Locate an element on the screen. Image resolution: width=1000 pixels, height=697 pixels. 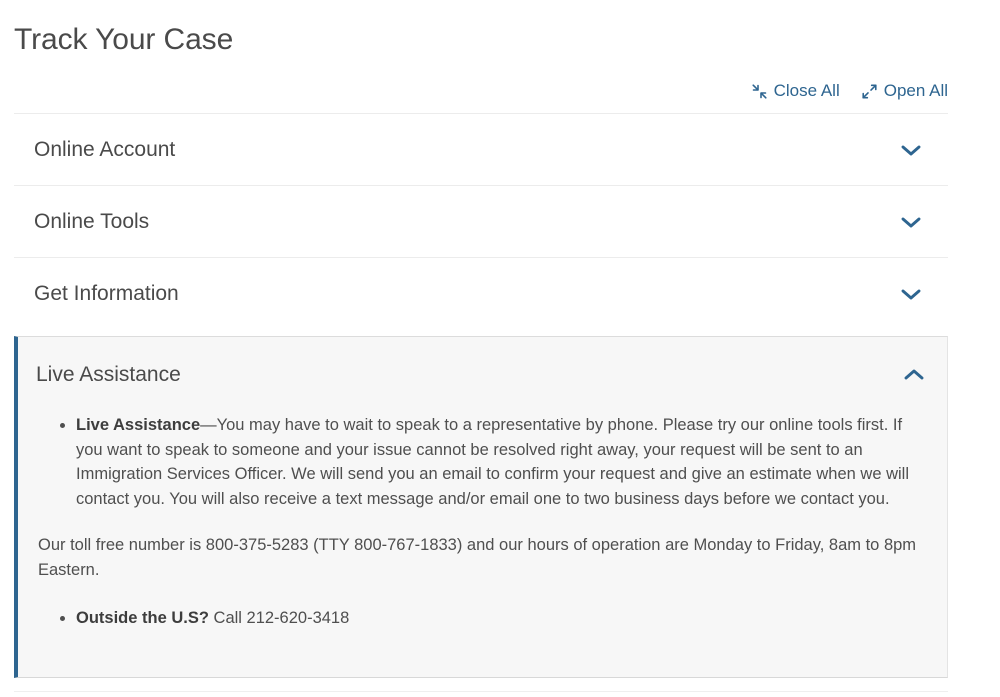
close-all-label: Close All is located at coordinates (806, 90).